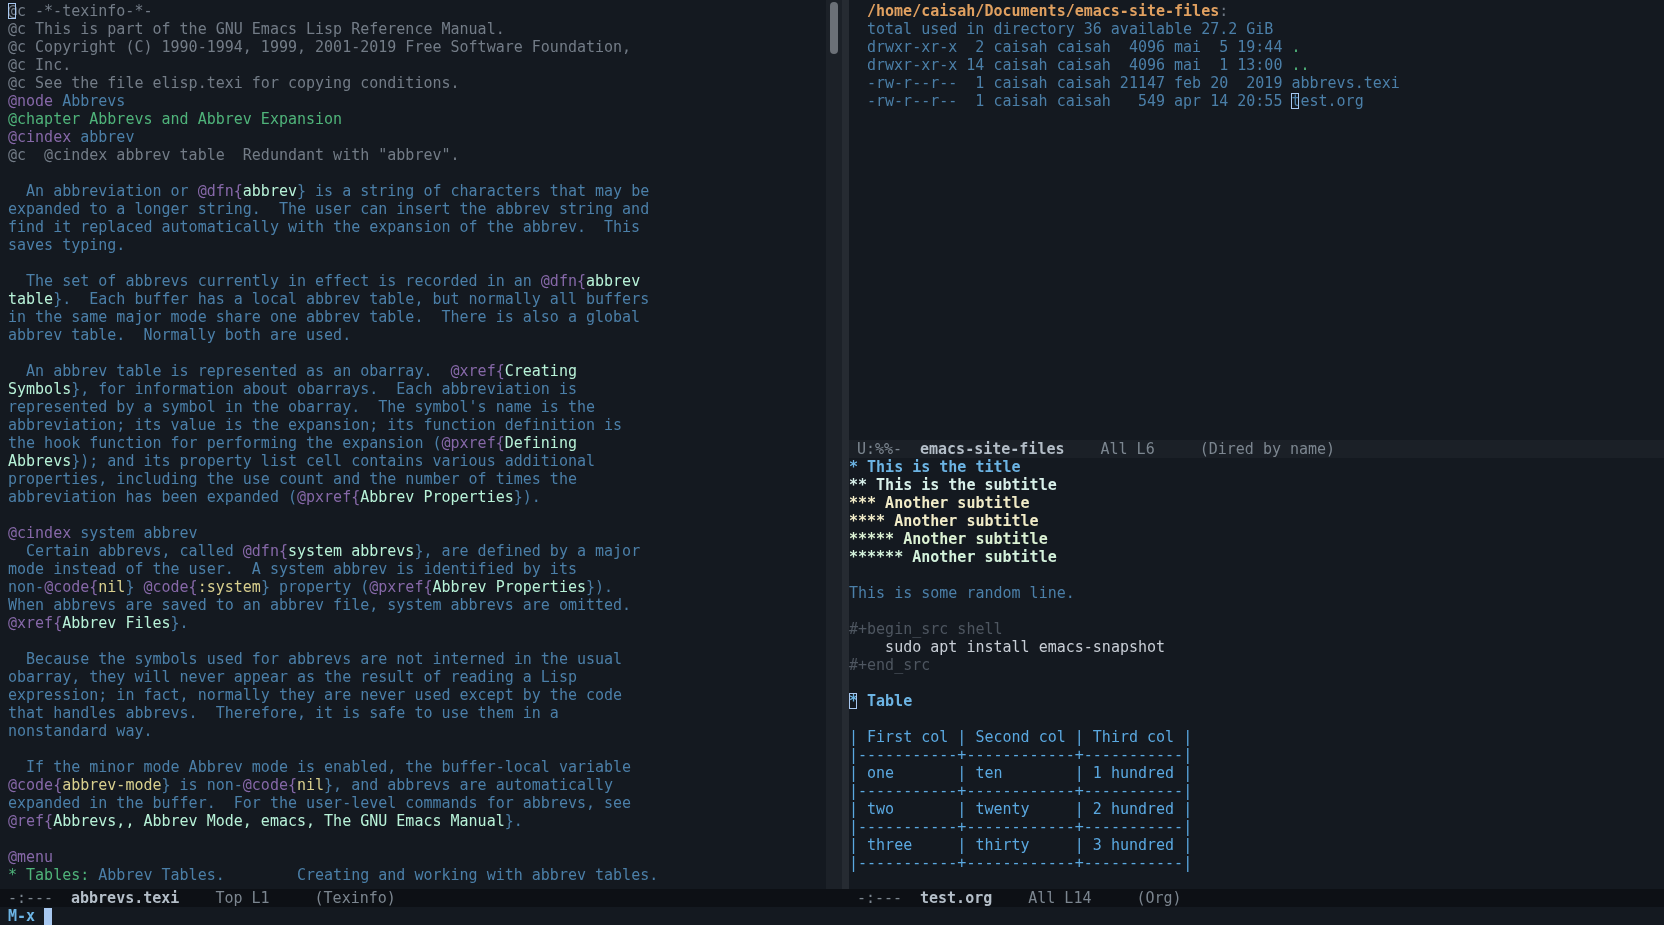 This screenshot has width=1664, height=925. What do you see at coordinates (176, 119) in the screenshot?
I see `code-line: @chapter Abbrevs and Abbrev Expansion` at bounding box center [176, 119].